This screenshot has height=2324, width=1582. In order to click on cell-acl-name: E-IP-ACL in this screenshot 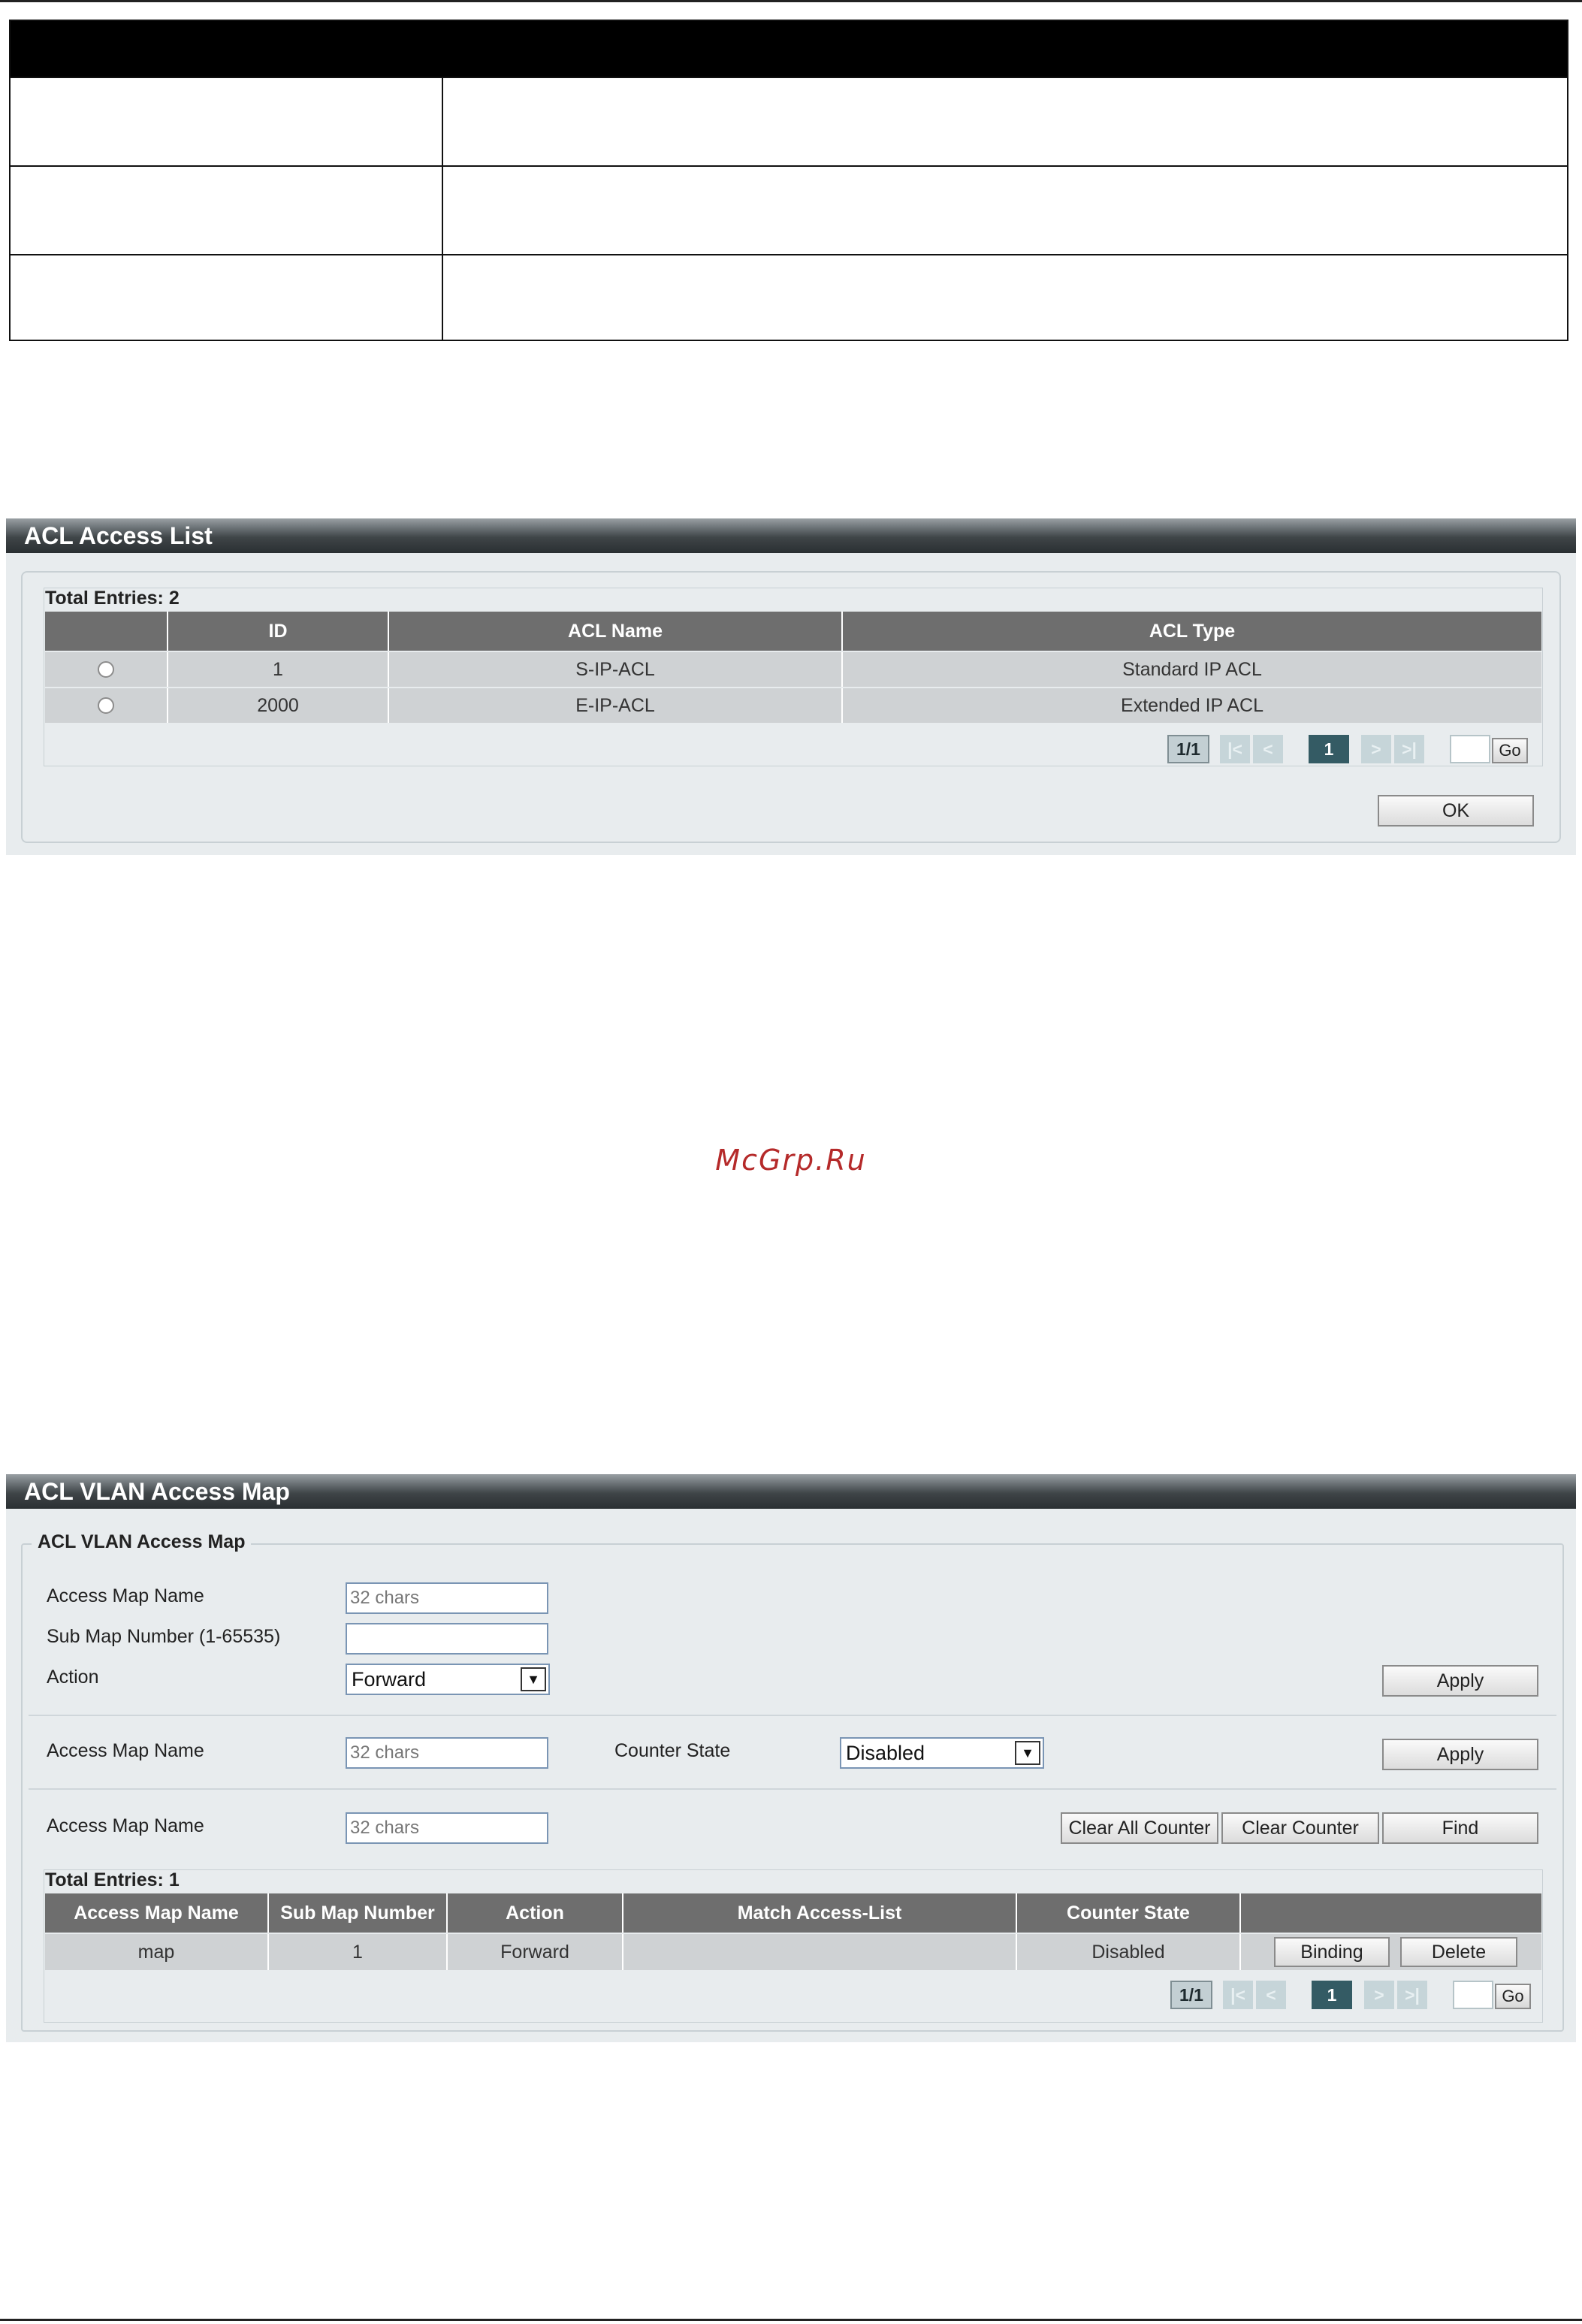, I will do `click(615, 705)`.